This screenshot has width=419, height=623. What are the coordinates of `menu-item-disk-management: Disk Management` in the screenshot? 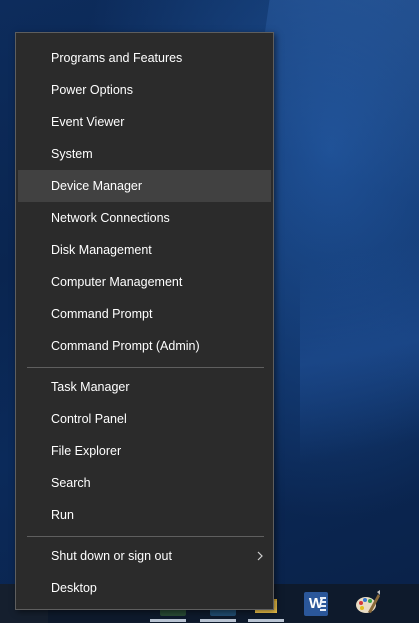 It's located at (144, 250).